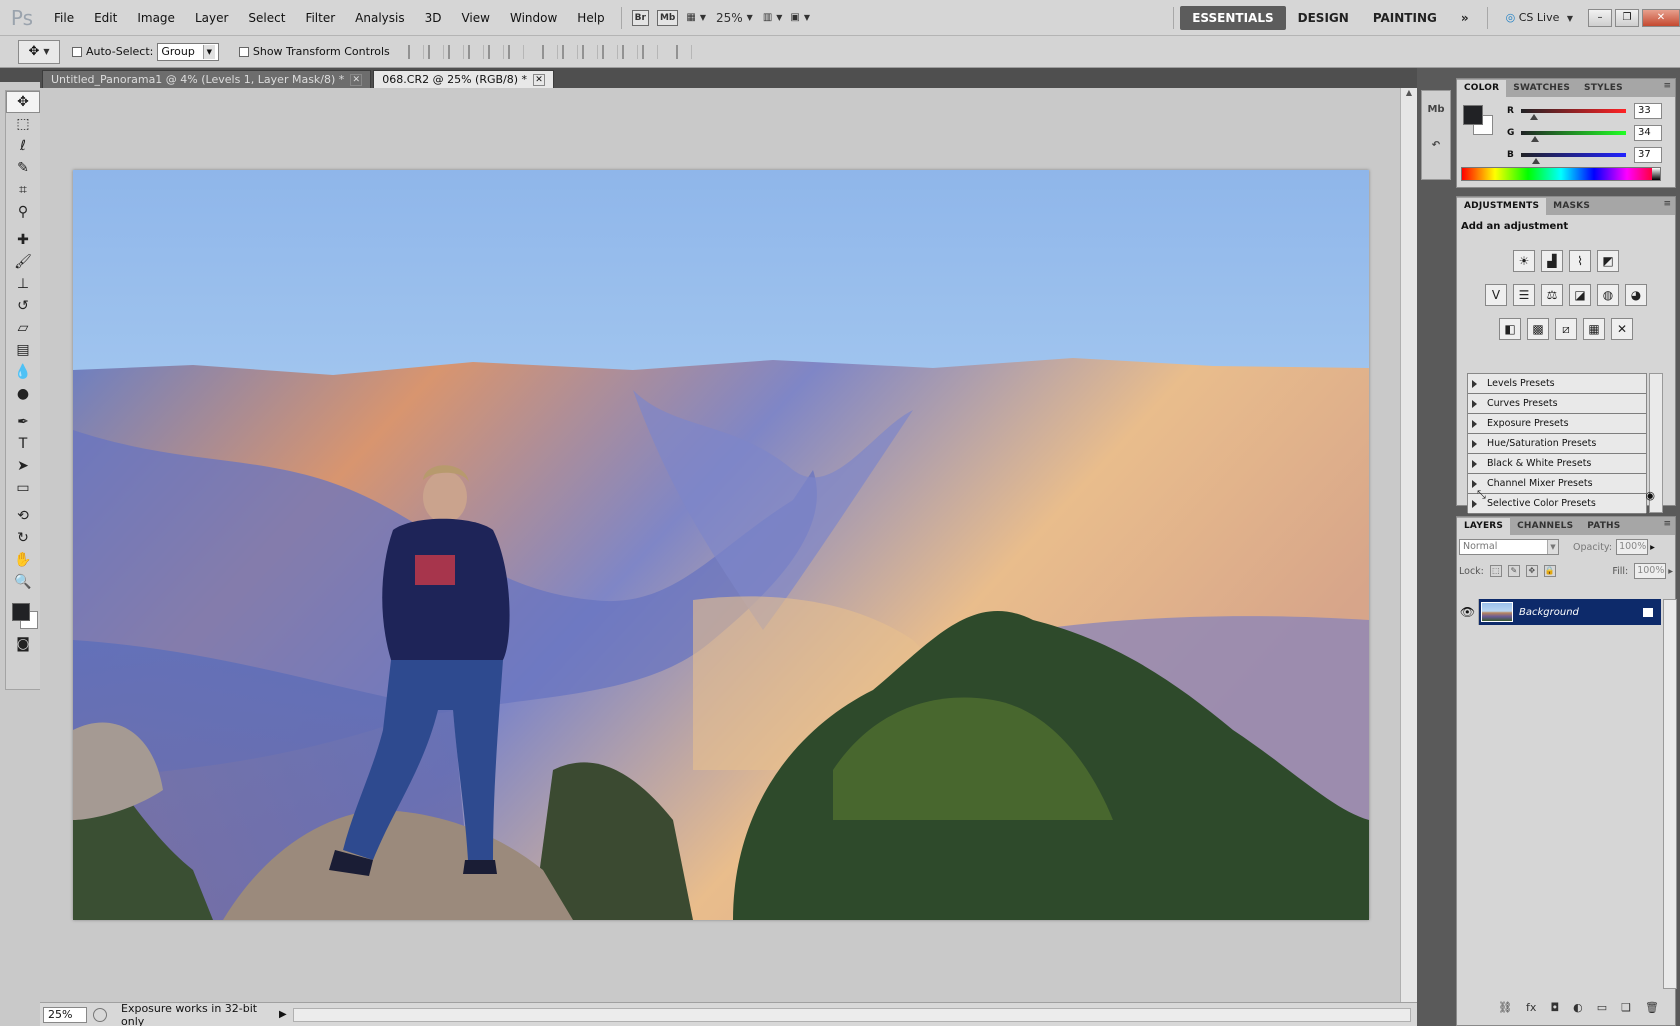 The height and width of the screenshot is (1026, 1680). What do you see at coordinates (1502, 206) in the screenshot?
I see `tab-adjustments: ADJUSTMENTS` at bounding box center [1502, 206].